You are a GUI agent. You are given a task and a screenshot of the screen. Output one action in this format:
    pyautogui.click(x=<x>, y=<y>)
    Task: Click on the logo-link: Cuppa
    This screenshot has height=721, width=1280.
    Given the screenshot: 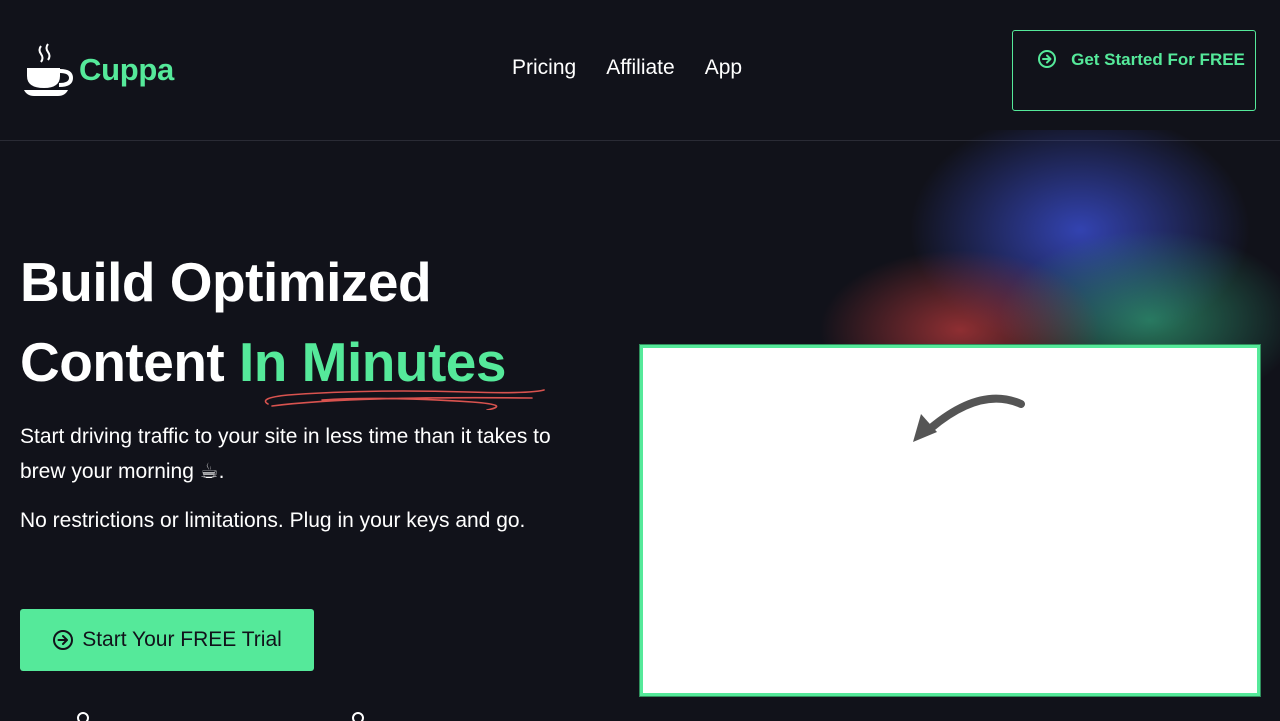 What is the action you would take?
    pyautogui.click(x=99, y=70)
    